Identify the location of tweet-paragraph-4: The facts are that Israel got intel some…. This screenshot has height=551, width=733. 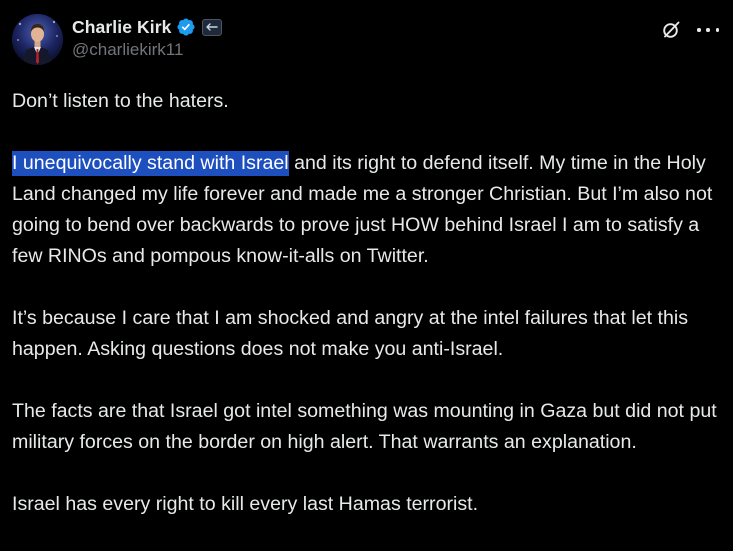
(364, 426).